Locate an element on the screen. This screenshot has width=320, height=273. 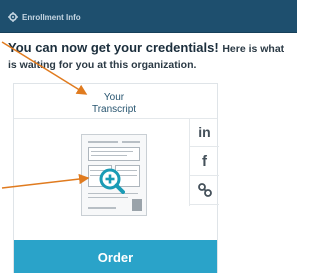
enrollment-info-header: Enrollment Info is located at coordinates (148, 16).